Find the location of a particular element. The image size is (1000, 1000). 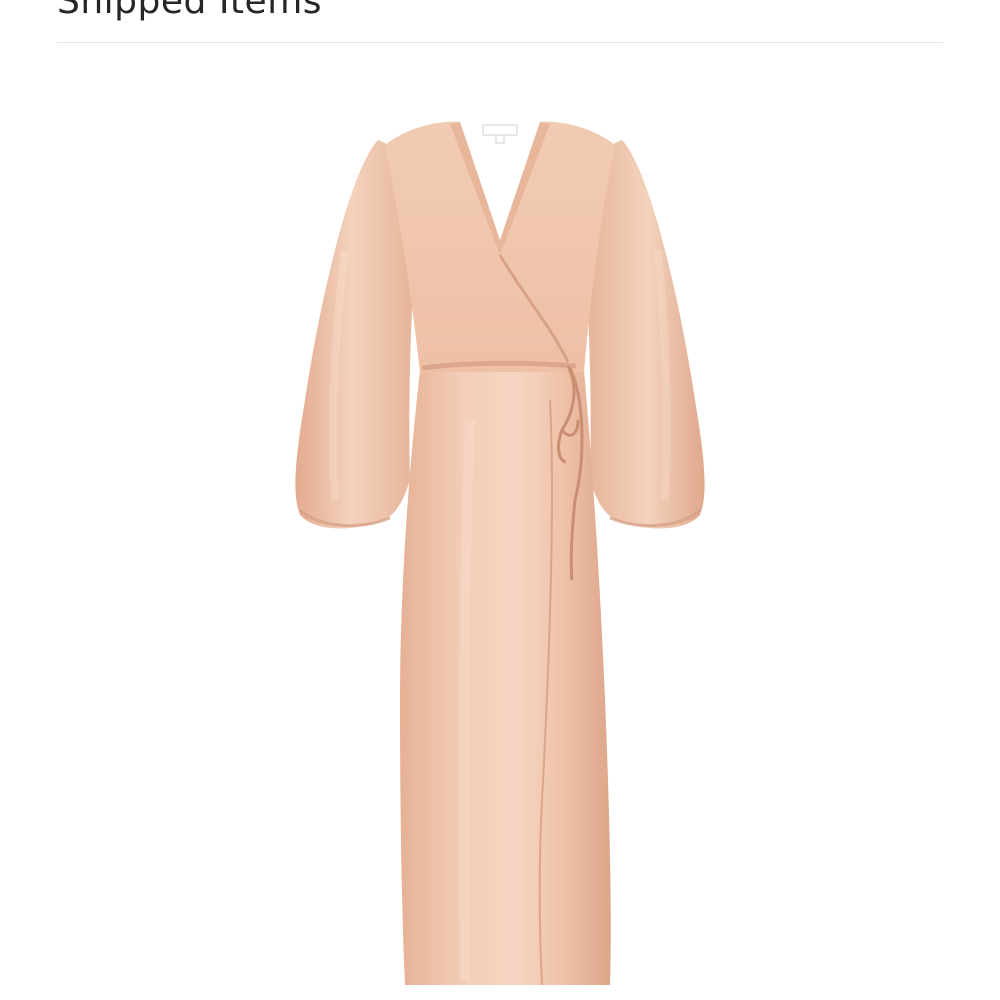

skirt is located at coordinates (505, 677).